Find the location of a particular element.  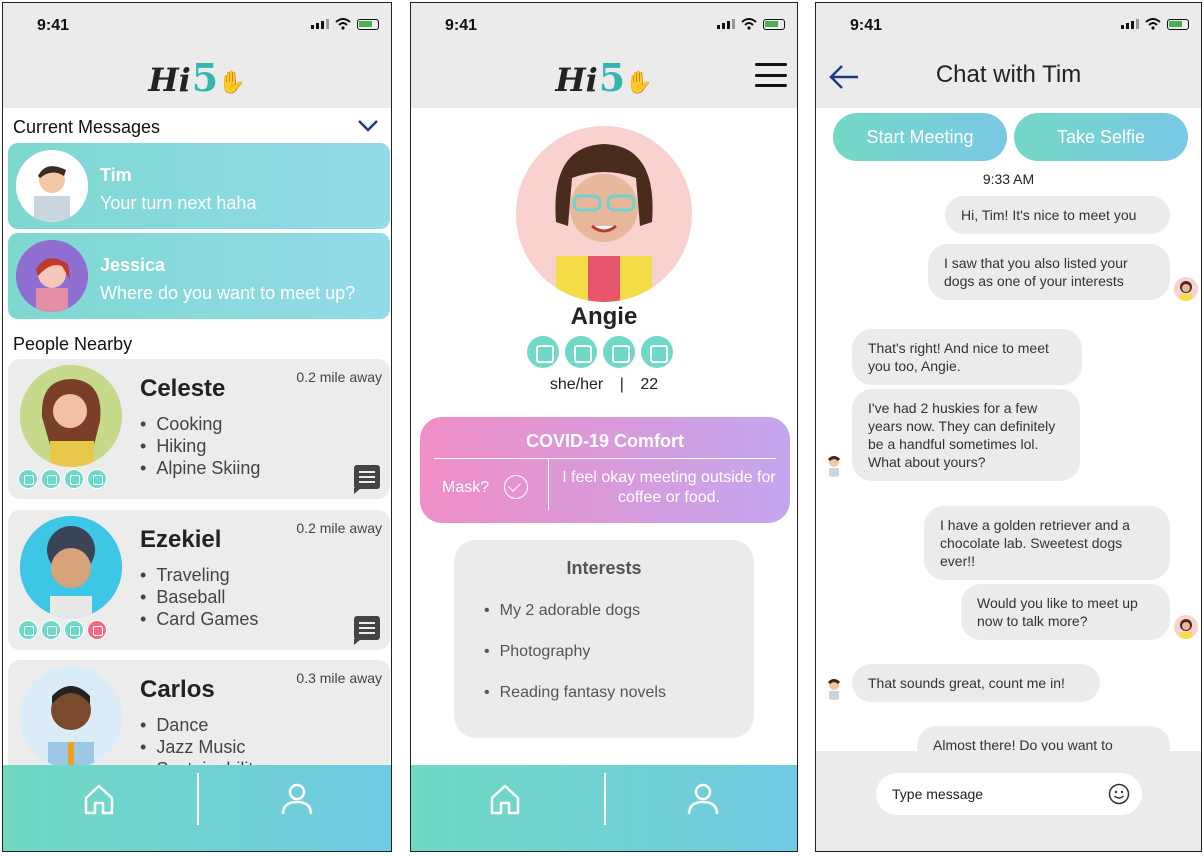

signal-icon is located at coordinates (320, 24).